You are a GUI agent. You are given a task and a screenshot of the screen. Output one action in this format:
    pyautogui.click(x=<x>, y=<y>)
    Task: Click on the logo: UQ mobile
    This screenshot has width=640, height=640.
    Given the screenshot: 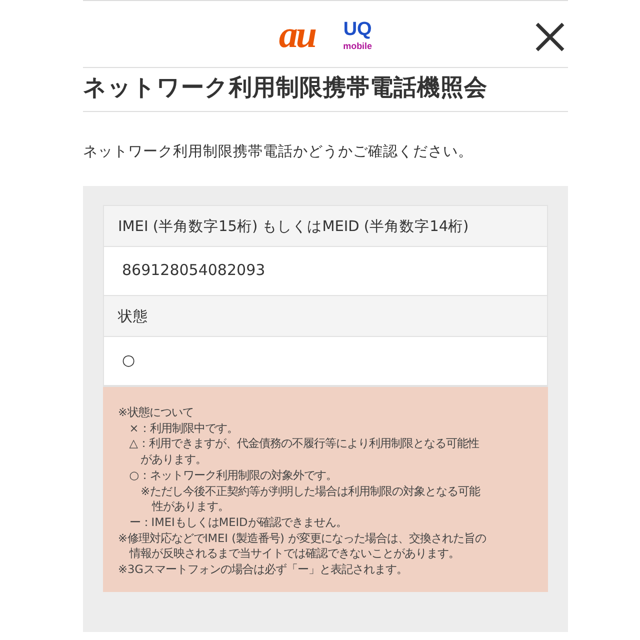 What is the action you would take?
    pyautogui.click(x=357, y=35)
    